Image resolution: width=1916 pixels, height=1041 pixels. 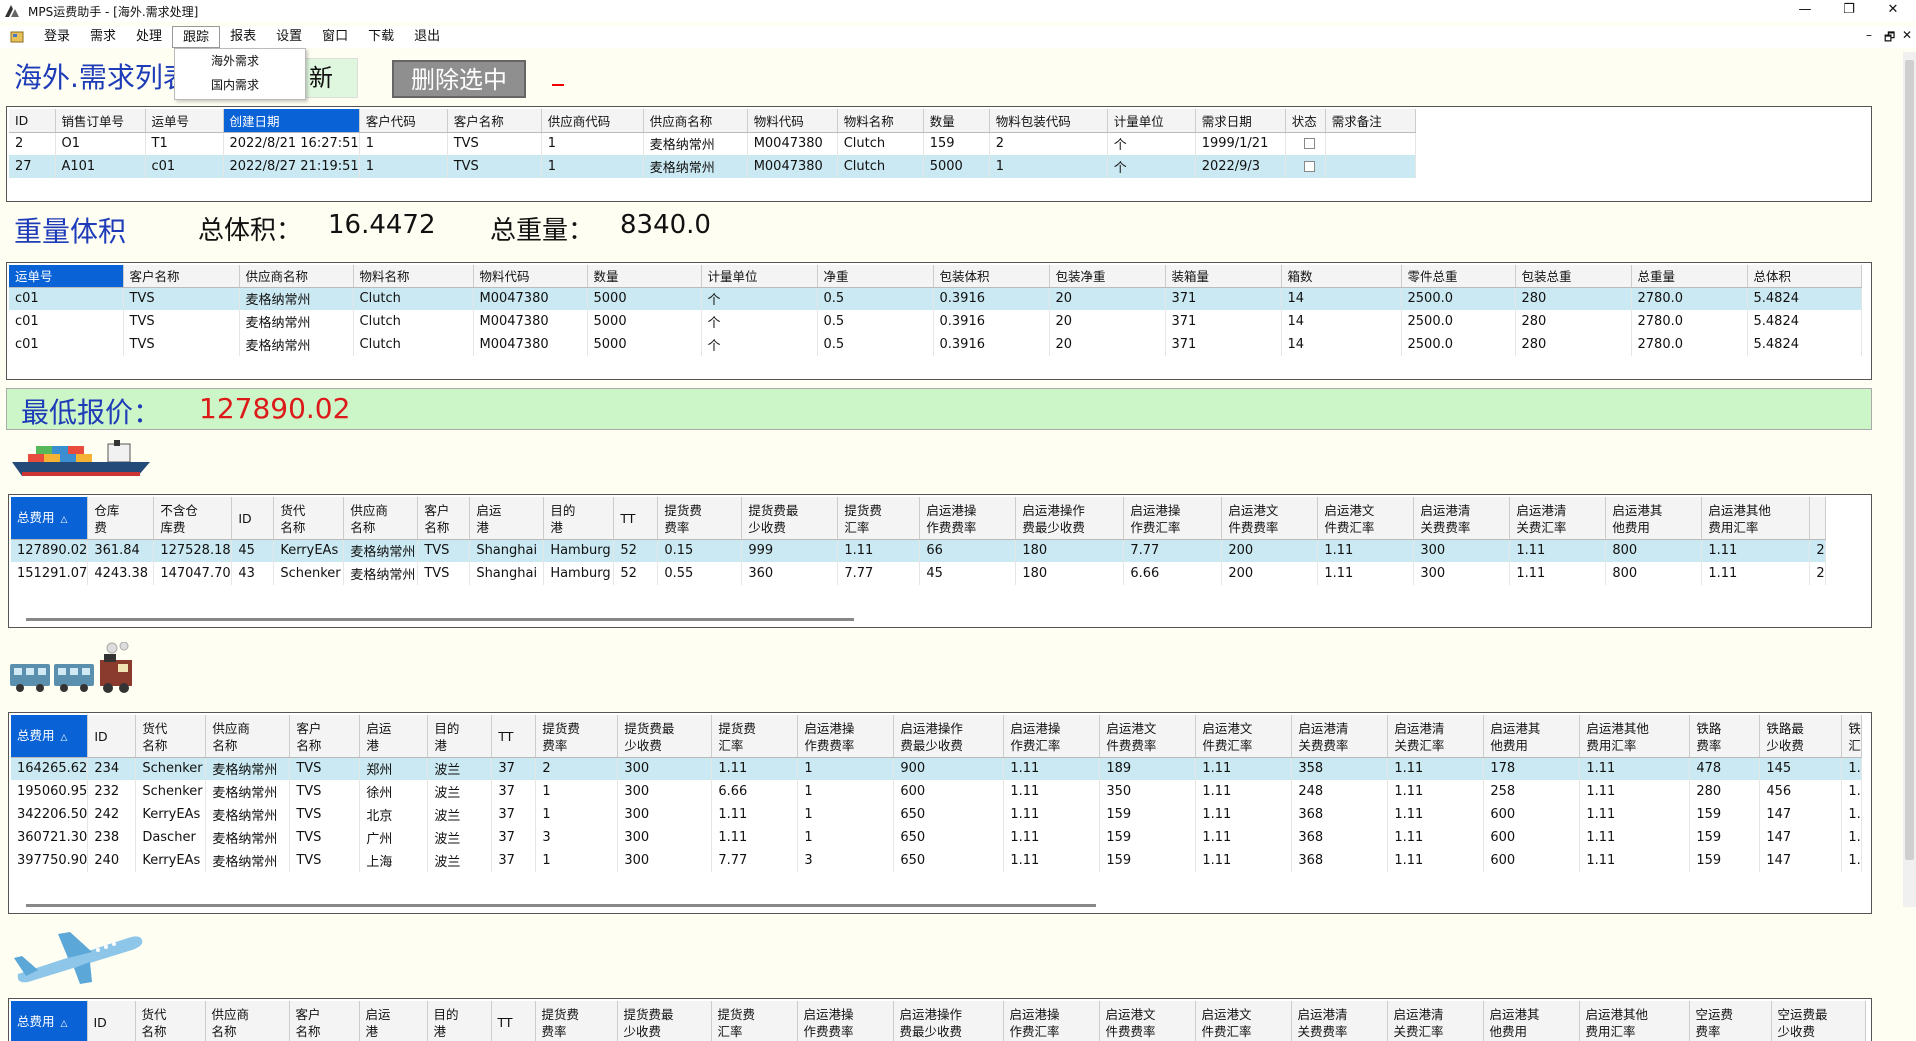 I want to click on menu-download: 下载, so click(x=381, y=37).